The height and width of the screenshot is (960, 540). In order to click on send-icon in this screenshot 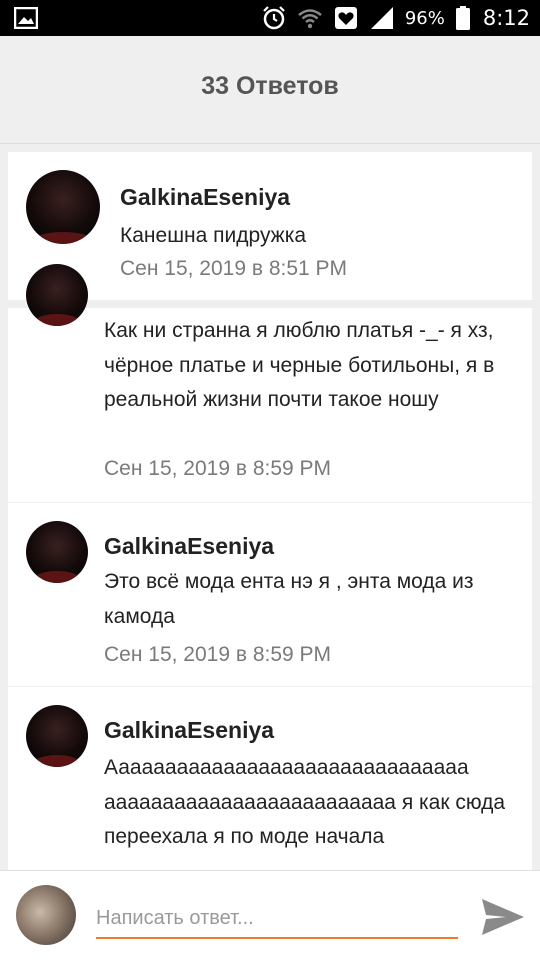, I will do `click(502, 917)`.